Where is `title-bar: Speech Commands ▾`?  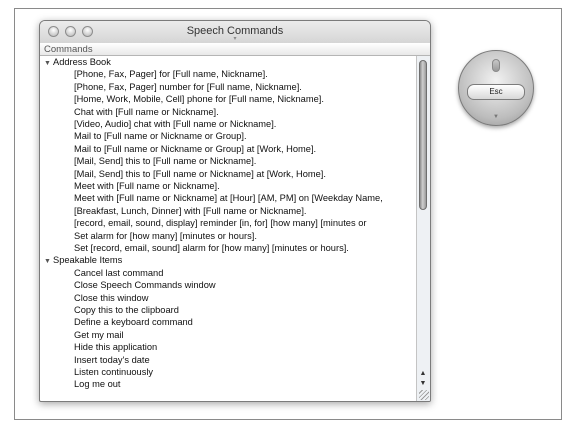 title-bar: Speech Commands ▾ is located at coordinates (235, 32).